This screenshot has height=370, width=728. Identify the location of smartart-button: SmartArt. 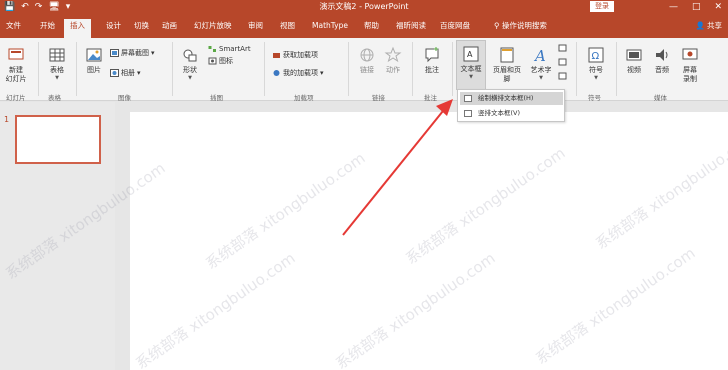
(229, 49).